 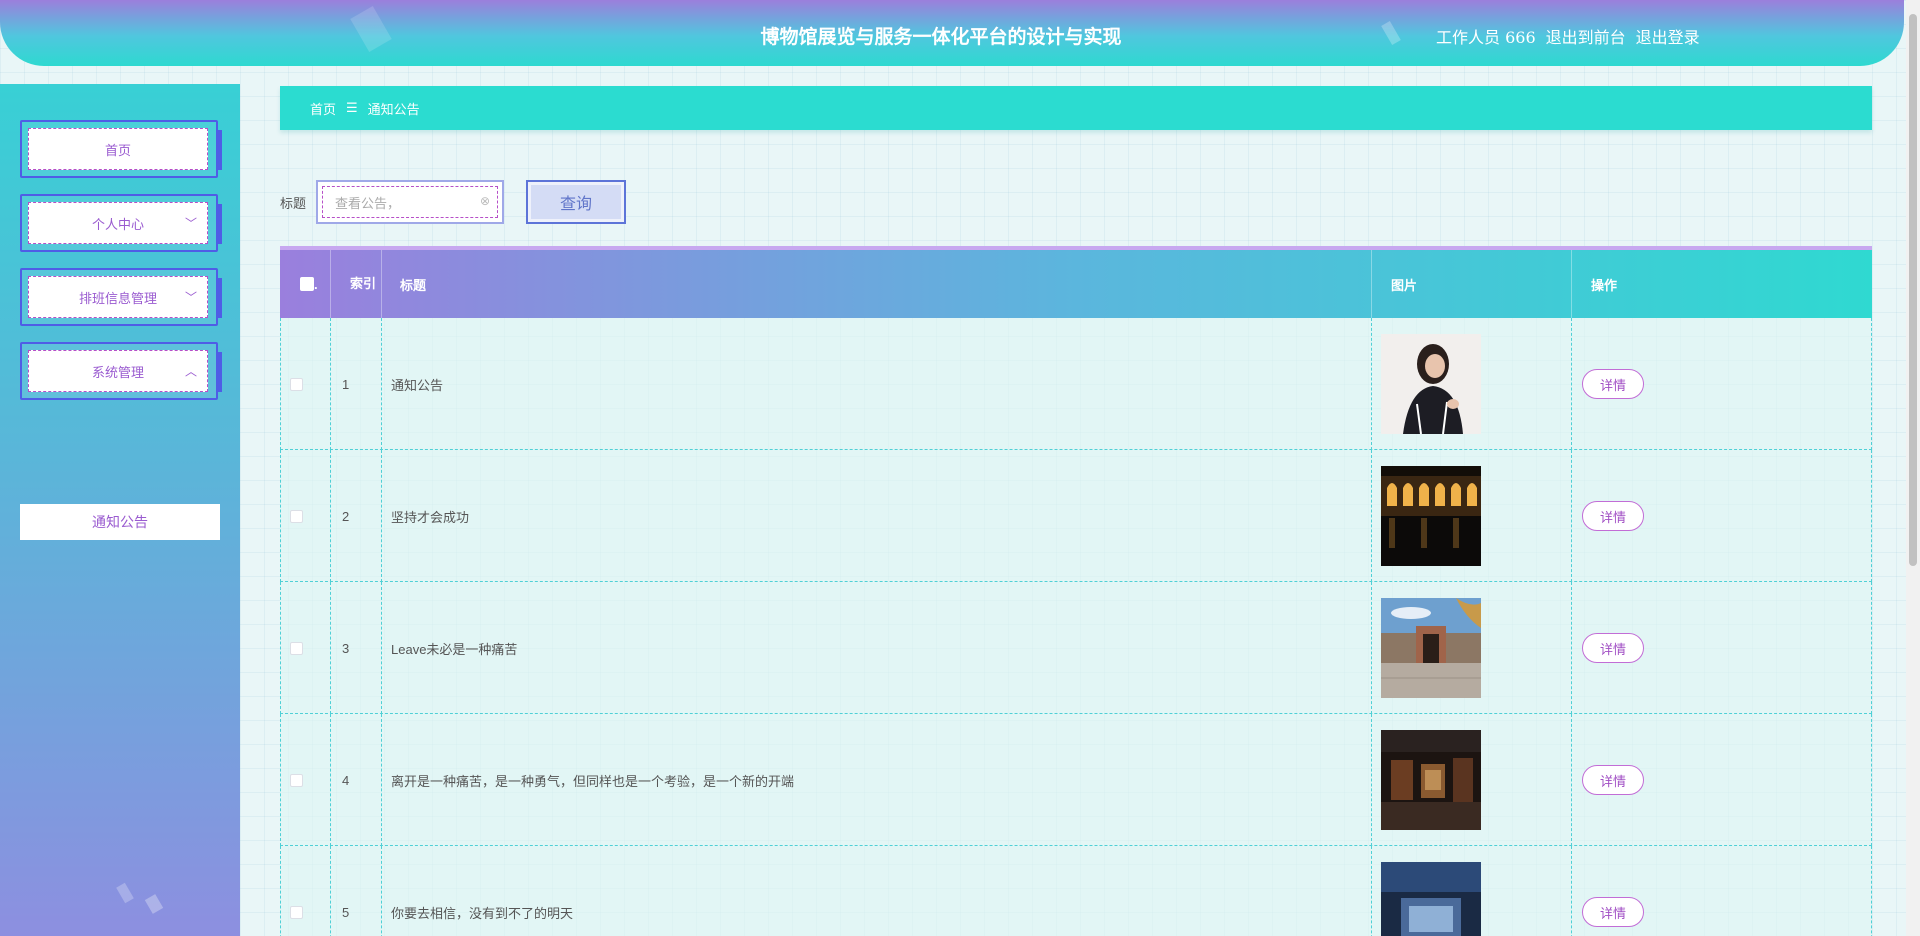 I want to click on row-index: 1, so click(x=346, y=384).